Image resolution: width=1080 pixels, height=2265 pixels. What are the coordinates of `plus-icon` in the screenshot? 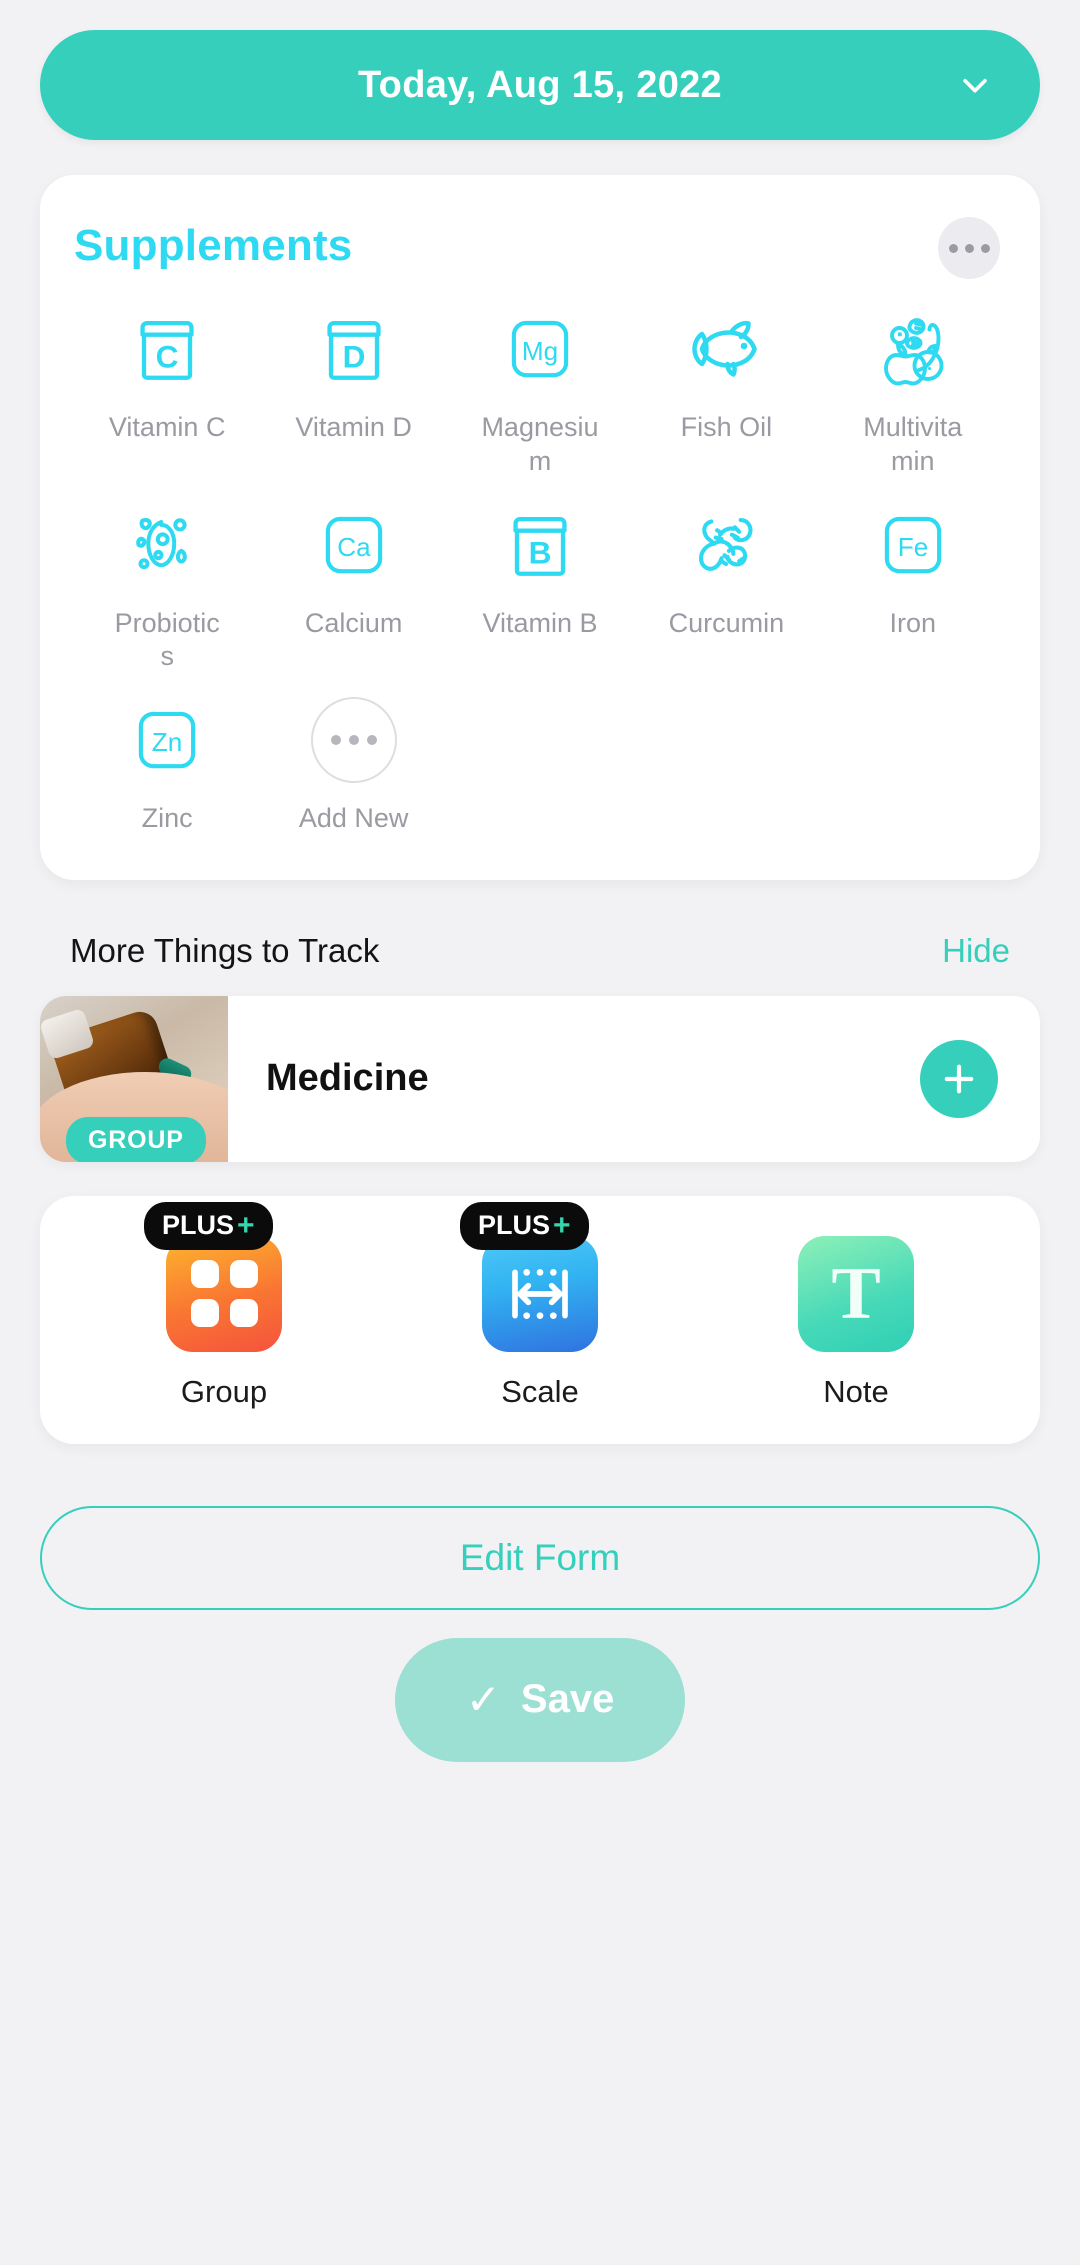 It's located at (959, 1079).